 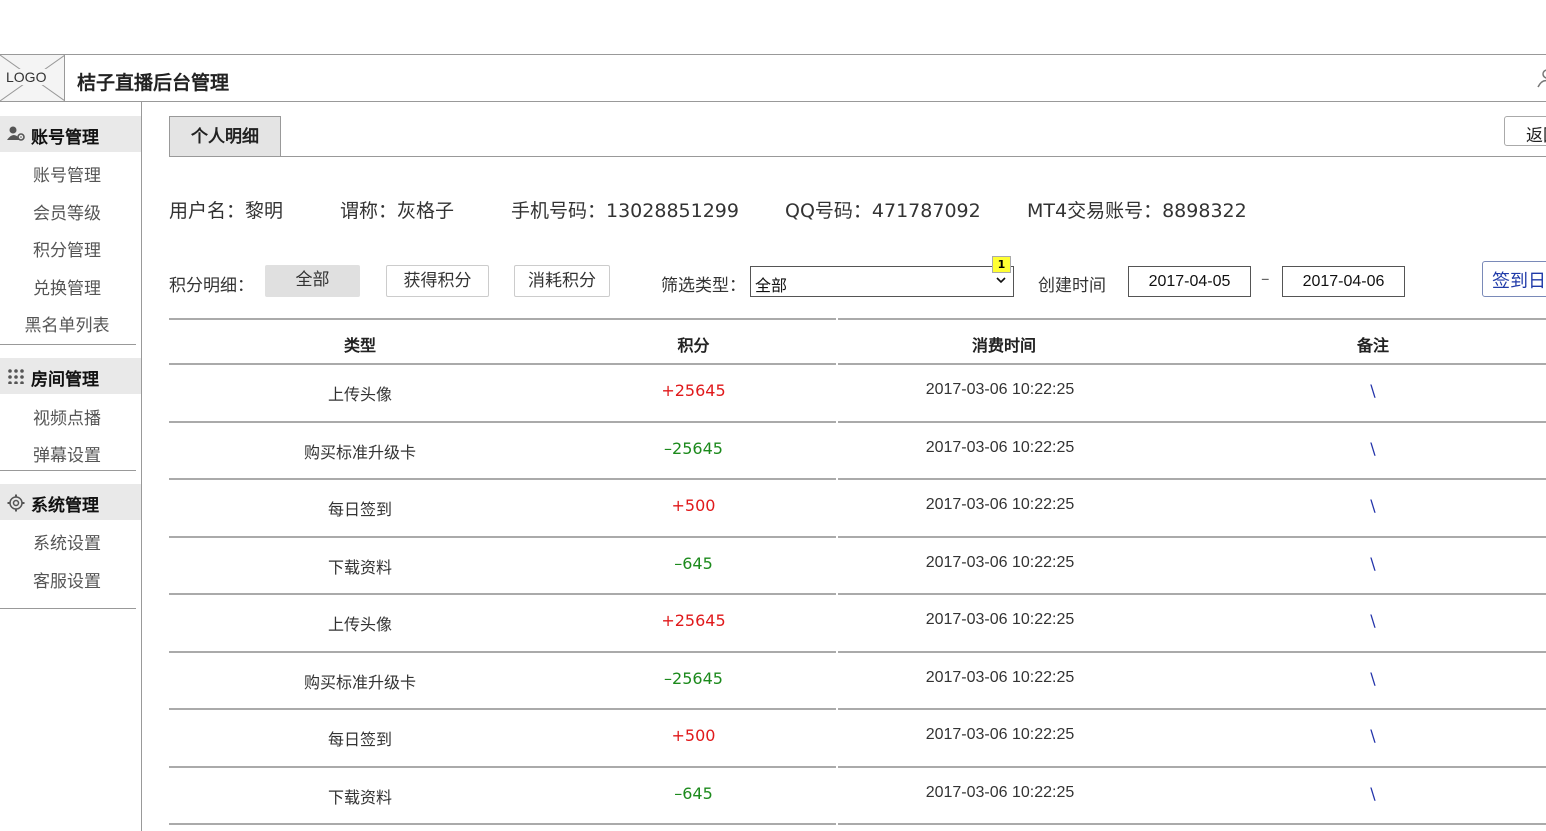 What do you see at coordinates (211, 286) in the screenshot?
I see `points-filter-label: 积分明细：` at bounding box center [211, 286].